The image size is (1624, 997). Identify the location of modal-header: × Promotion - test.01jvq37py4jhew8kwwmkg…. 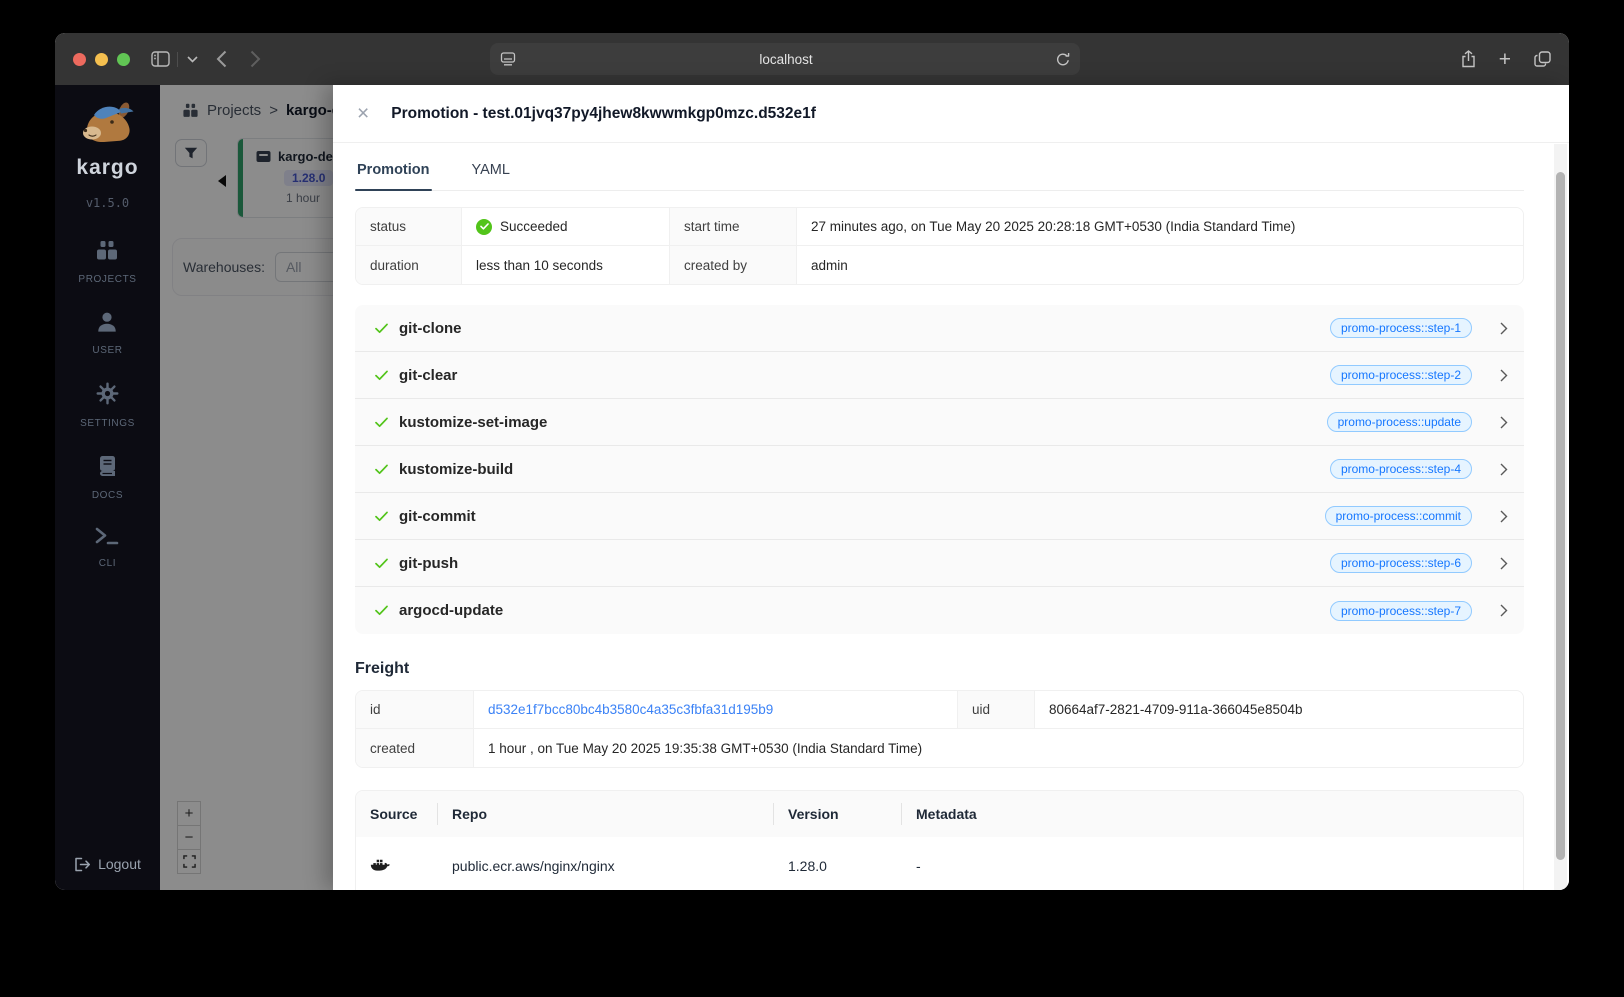
(951, 114).